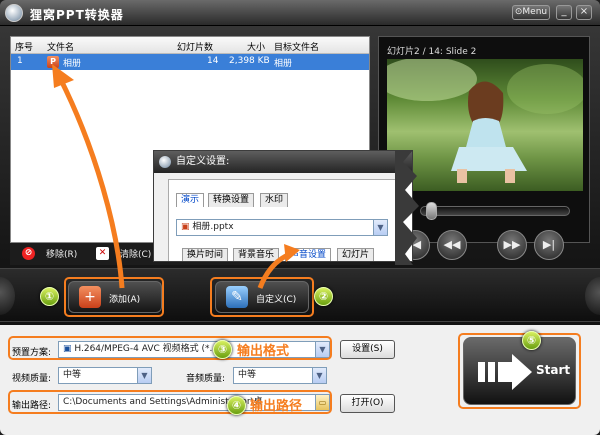  What do you see at coordinates (274, 270) in the screenshot?
I see `arrow-to-dialog` at bounding box center [274, 270].